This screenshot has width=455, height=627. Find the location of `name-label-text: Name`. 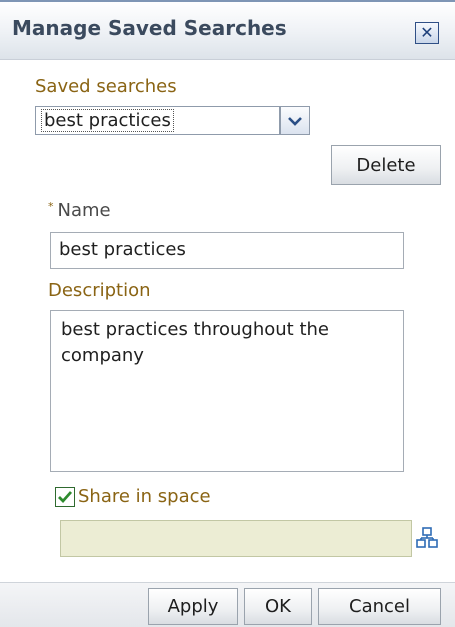

name-label-text: Name is located at coordinates (84, 210).